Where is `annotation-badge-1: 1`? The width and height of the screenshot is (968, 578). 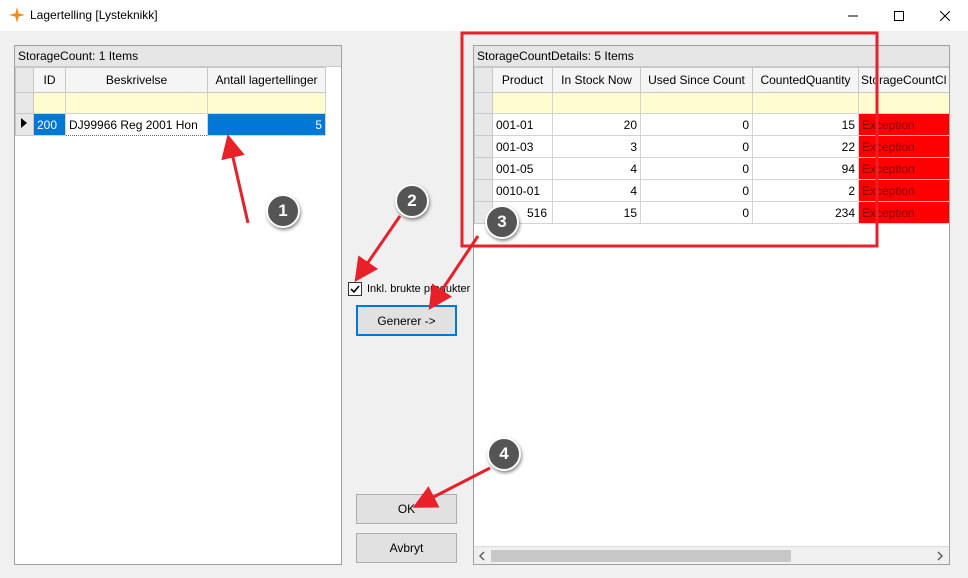 annotation-badge-1: 1 is located at coordinates (283, 211).